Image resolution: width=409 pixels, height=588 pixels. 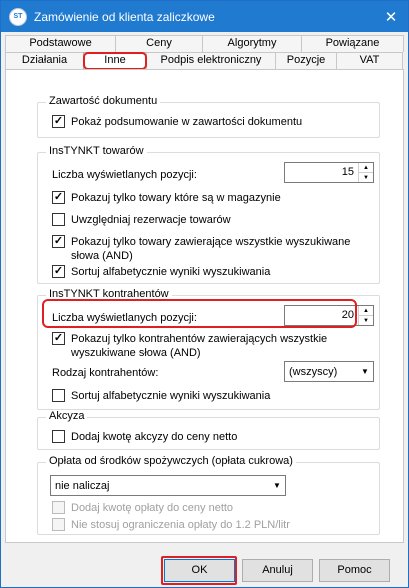 I want to click on contractors-count-stepper: 20 ▲ ▼, so click(x=329, y=315).